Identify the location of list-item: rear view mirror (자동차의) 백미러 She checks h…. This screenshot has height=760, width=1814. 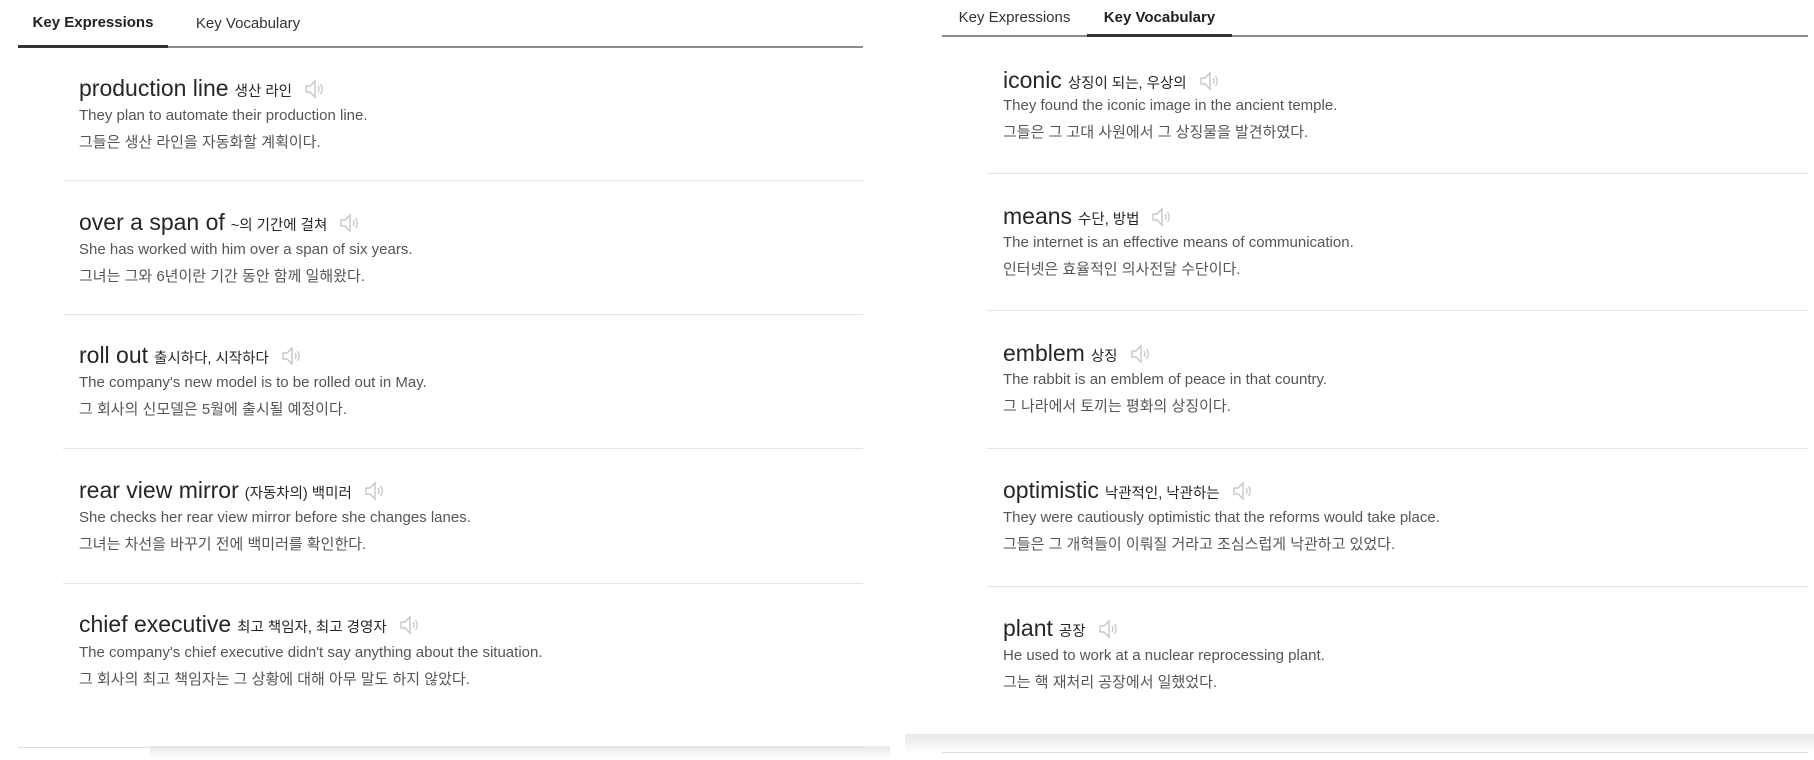
(463, 516).